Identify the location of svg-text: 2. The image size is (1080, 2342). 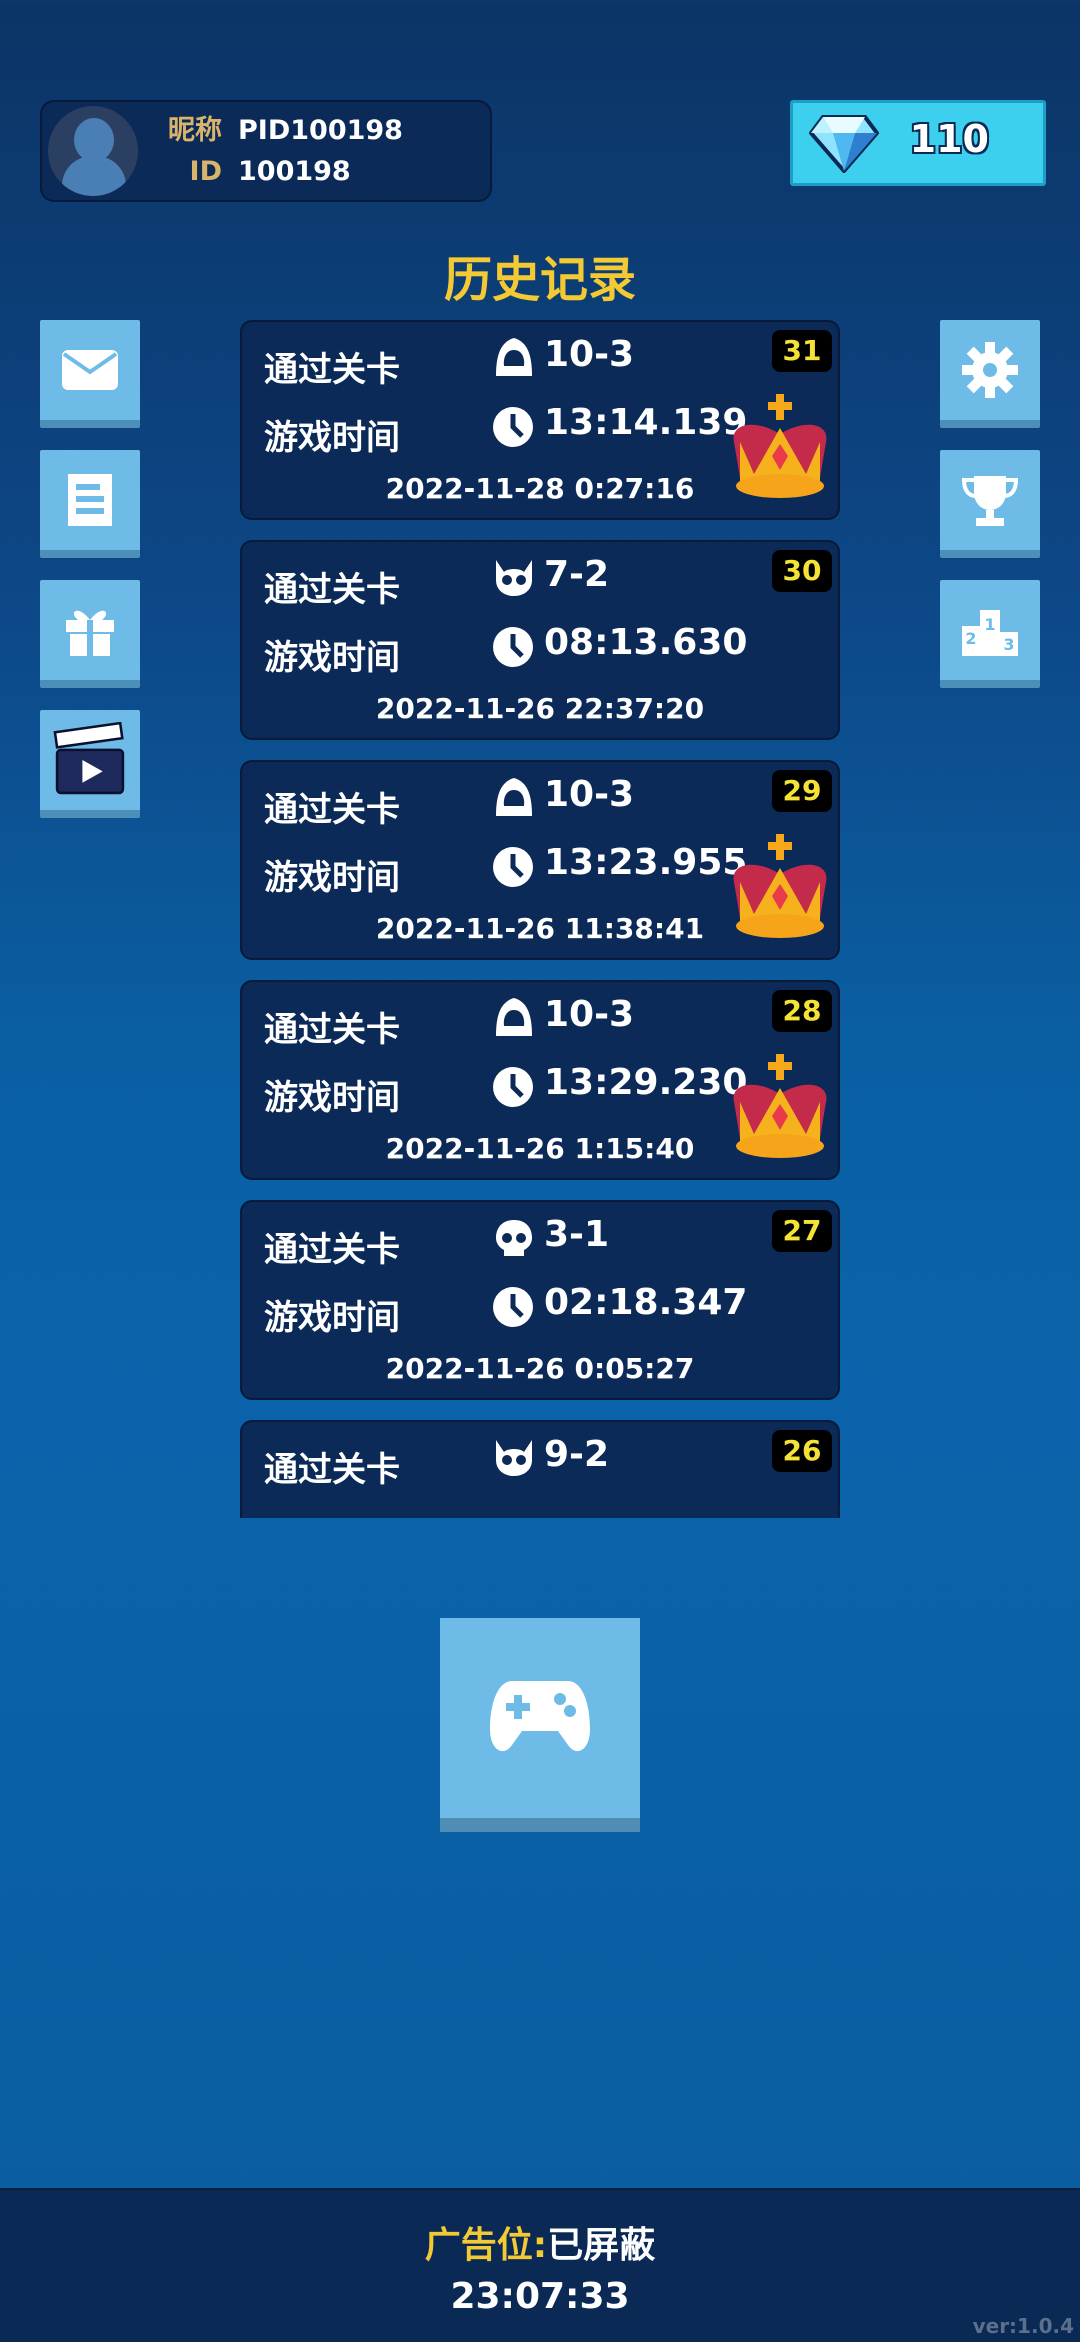
(970, 638).